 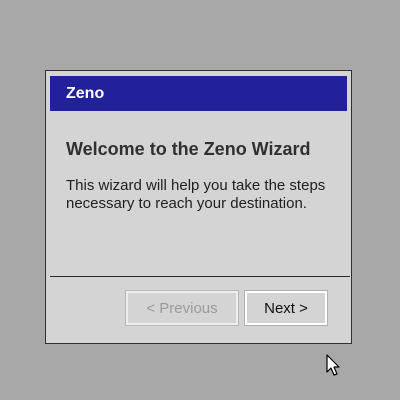 What do you see at coordinates (198, 93) in the screenshot?
I see `title-bar: Zeno` at bounding box center [198, 93].